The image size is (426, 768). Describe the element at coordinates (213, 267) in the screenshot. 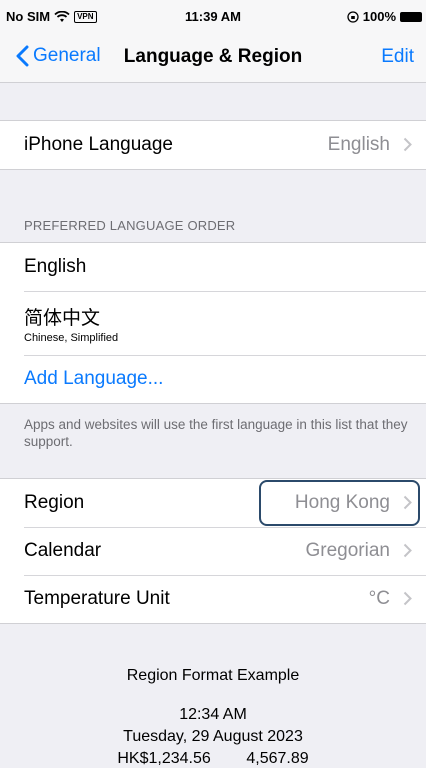

I see `language-item-english: English` at that location.